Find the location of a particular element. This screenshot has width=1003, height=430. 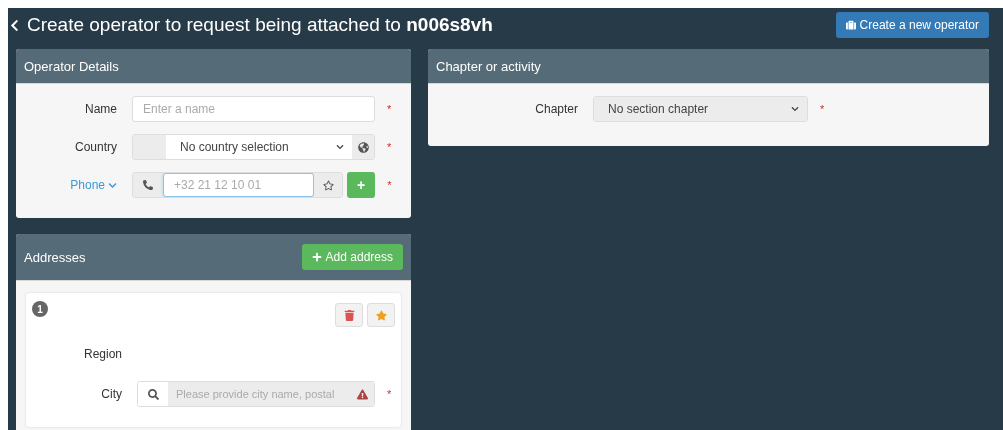

globe-icon is located at coordinates (363, 147).